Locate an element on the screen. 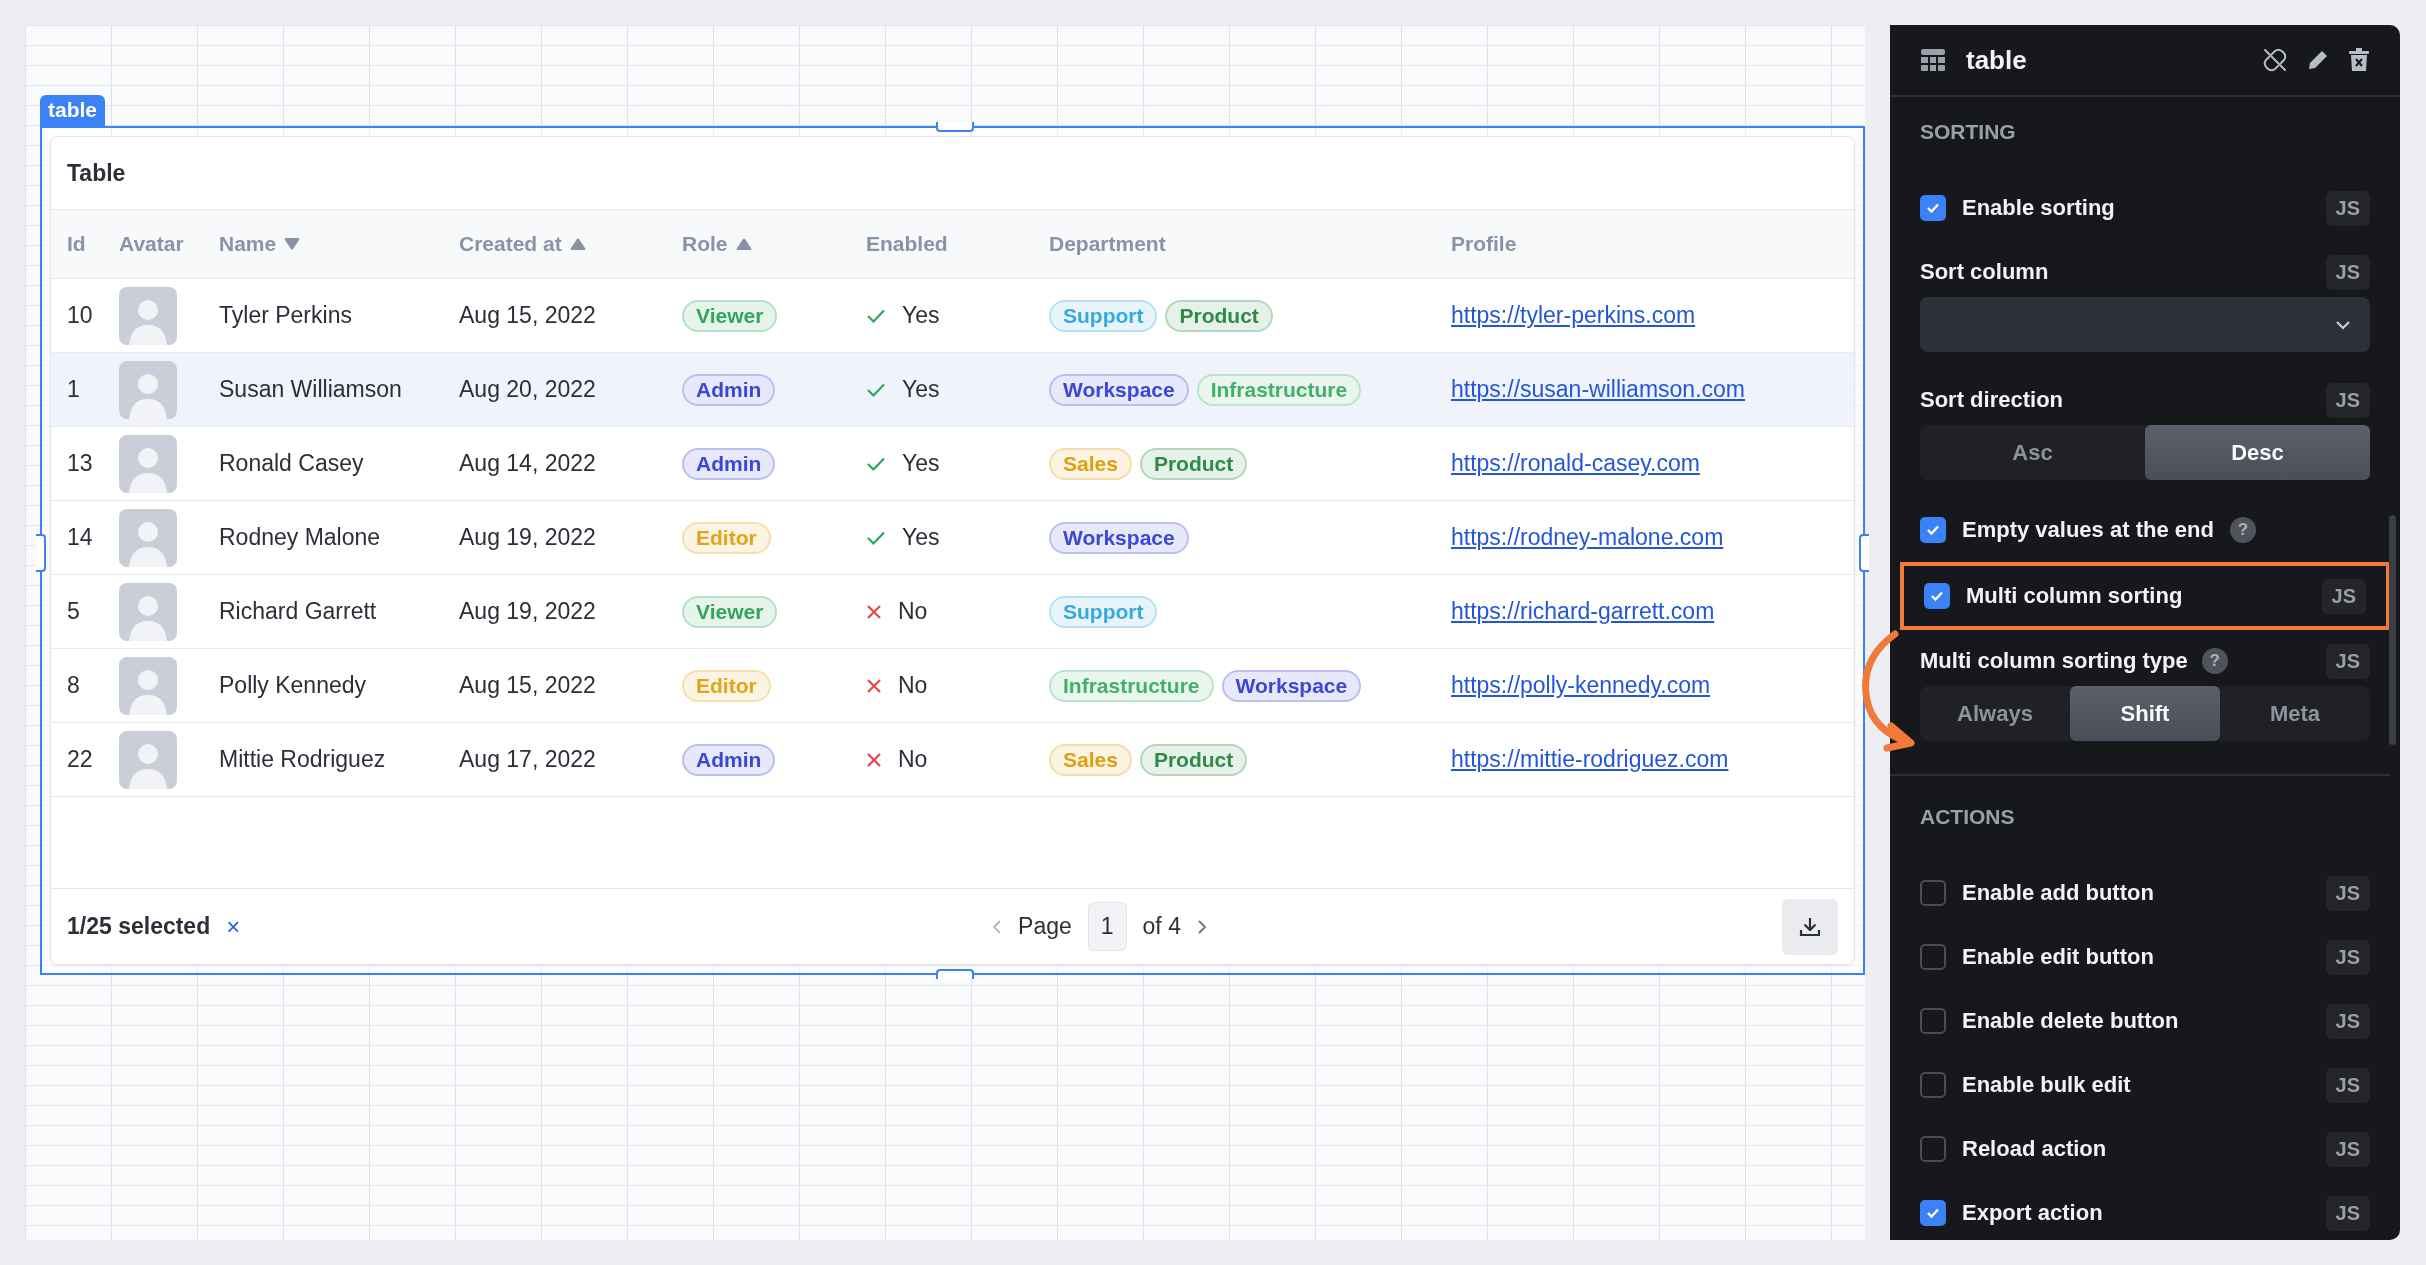 The width and height of the screenshot is (2426, 1265). department-tag: Sales is located at coordinates (1090, 463).